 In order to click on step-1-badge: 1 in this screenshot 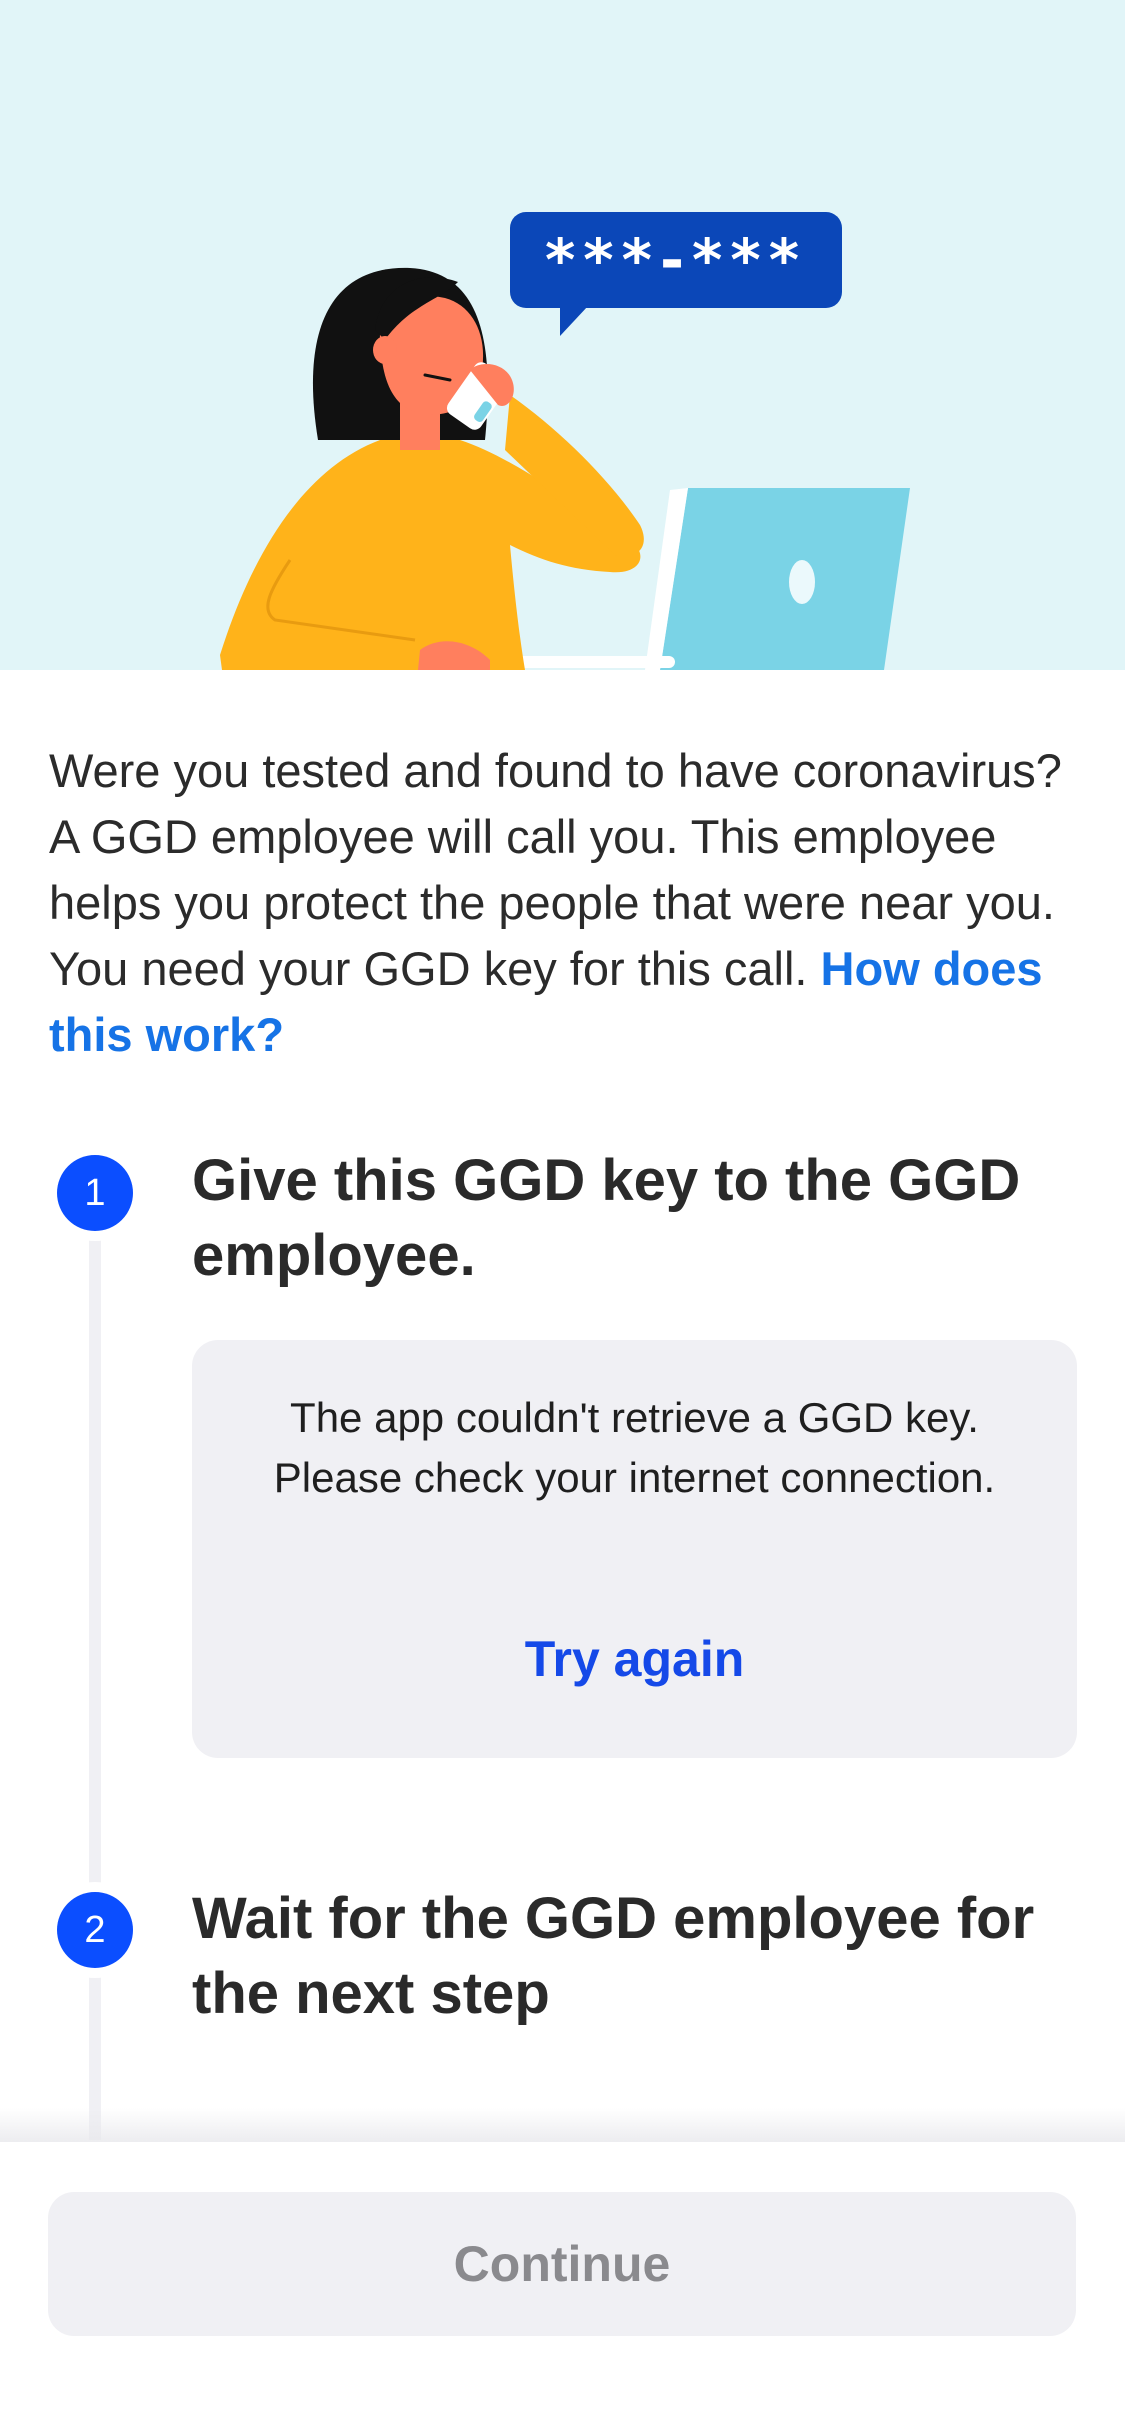, I will do `click(95, 1193)`.